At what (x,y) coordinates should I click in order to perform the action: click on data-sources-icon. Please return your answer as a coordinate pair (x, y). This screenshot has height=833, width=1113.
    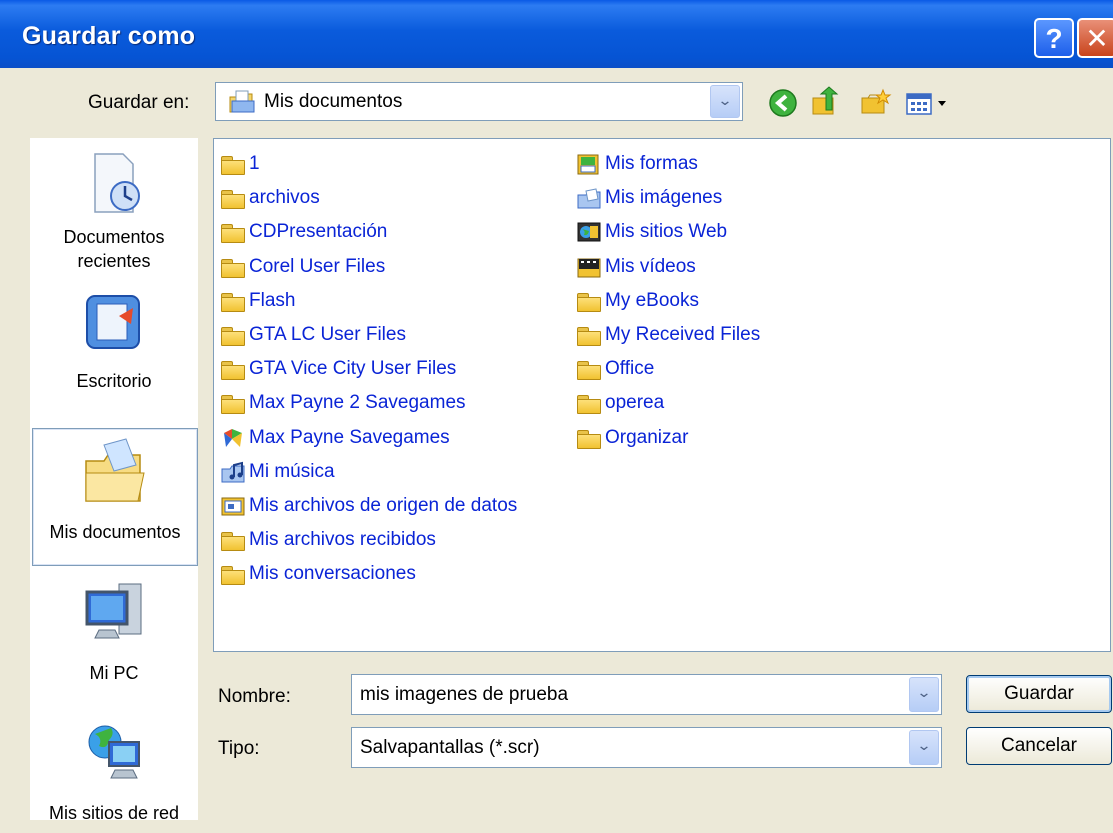
    Looking at the image, I should click on (233, 506).